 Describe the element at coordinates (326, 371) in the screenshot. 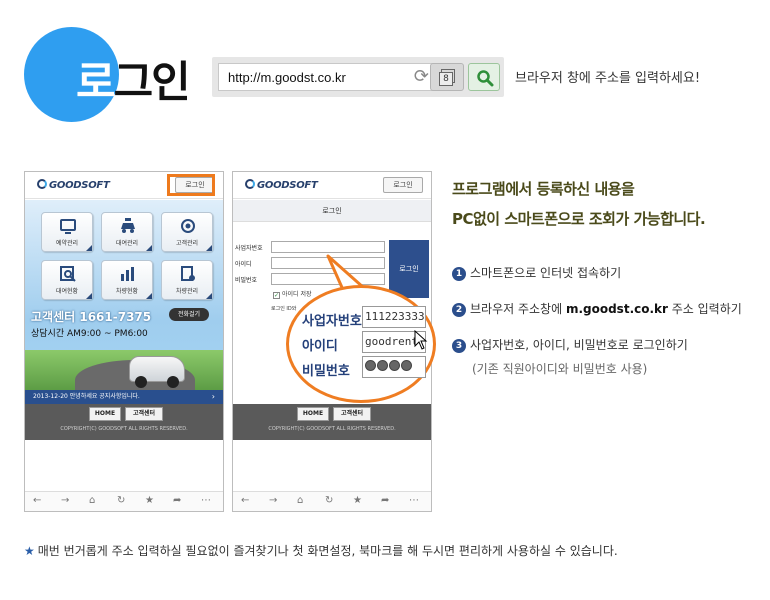

I see `zoom-pw-label: 비밀번호` at that location.